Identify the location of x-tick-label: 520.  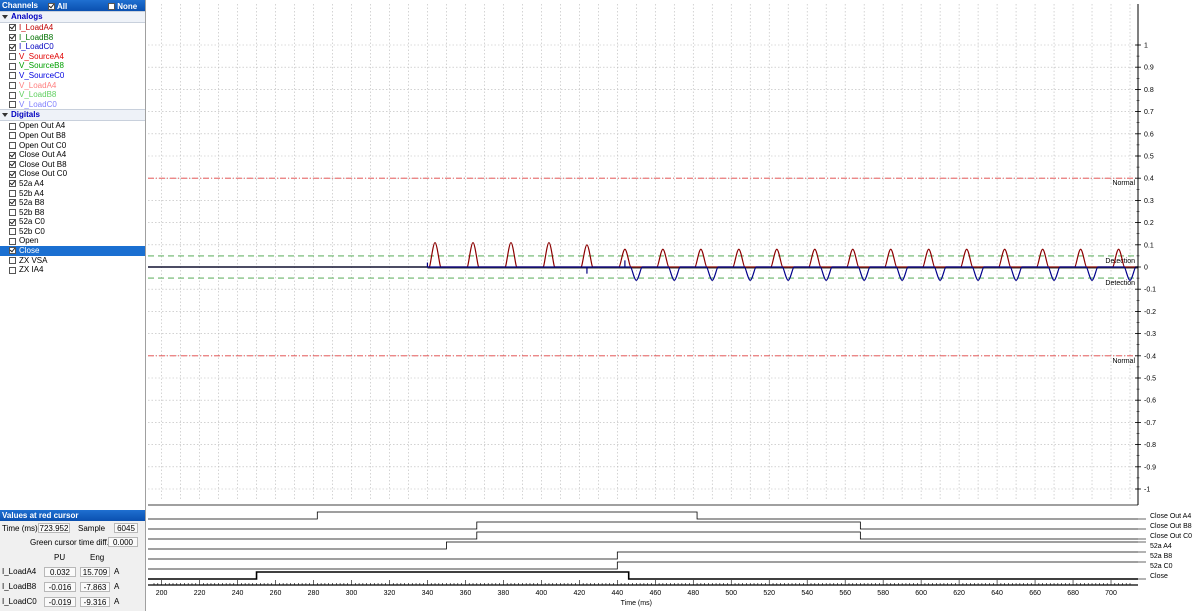
(769, 593).